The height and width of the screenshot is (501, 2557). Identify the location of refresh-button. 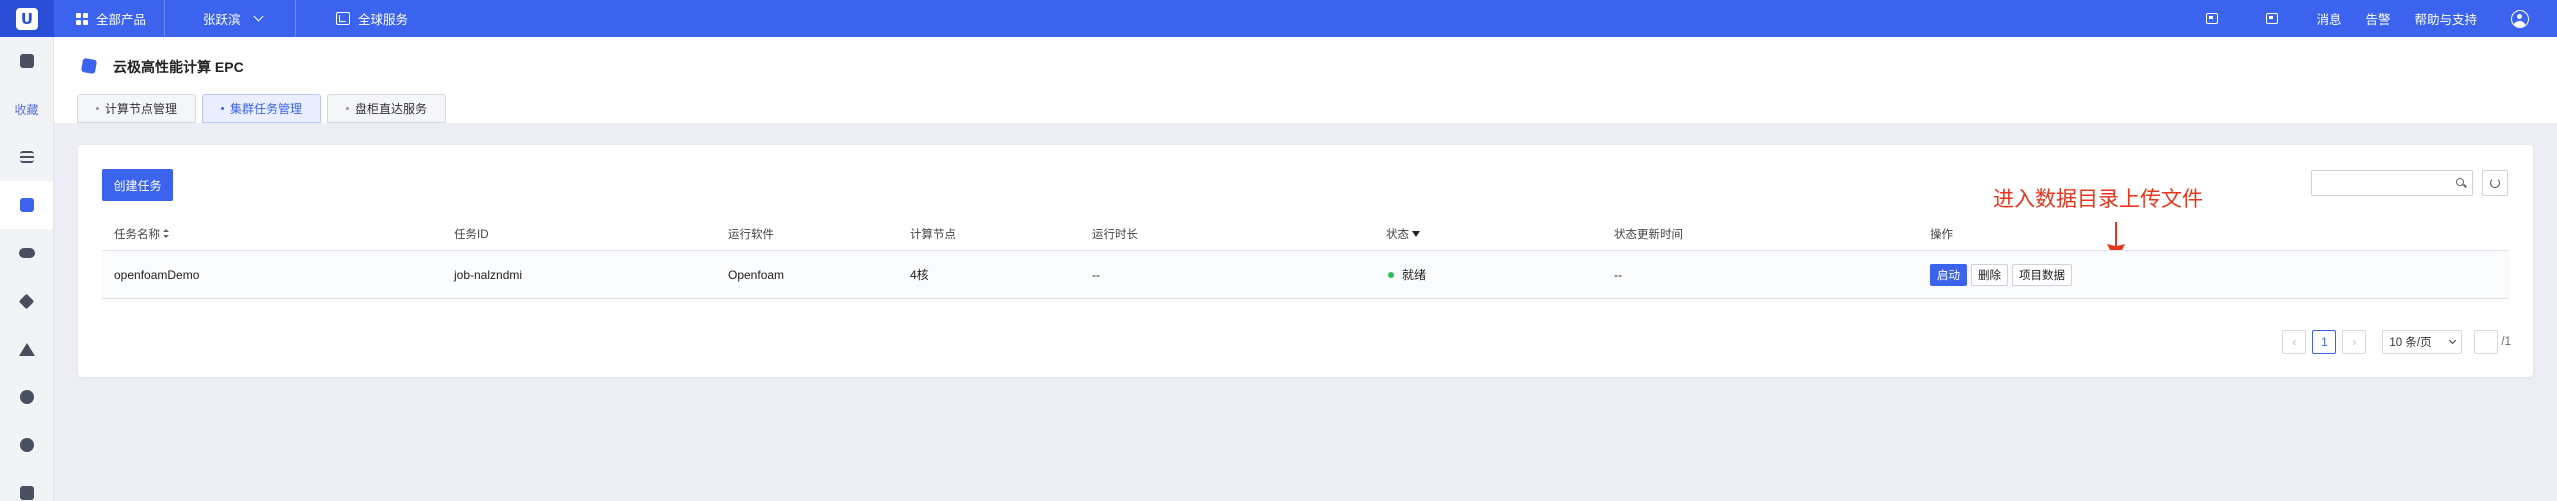
(2495, 183).